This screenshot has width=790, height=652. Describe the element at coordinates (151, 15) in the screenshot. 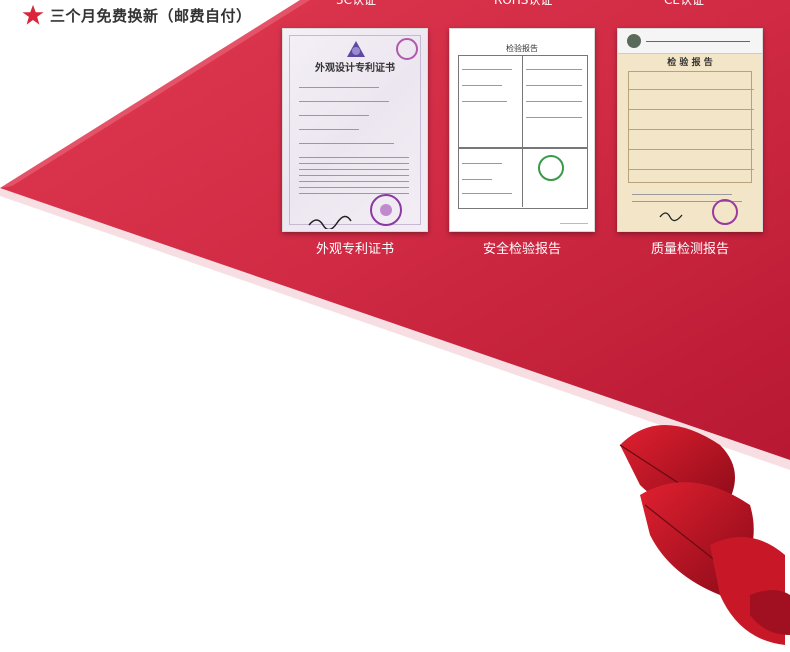

I see `badge-text: 三个月免费换新（邮费自付）` at that location.